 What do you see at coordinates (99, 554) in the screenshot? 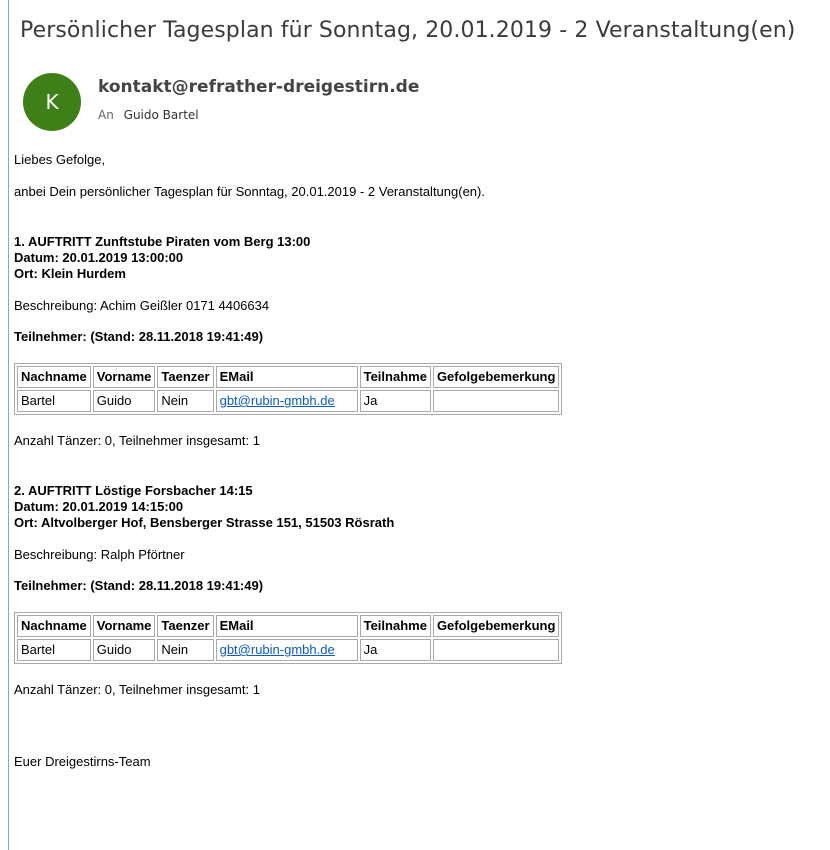
I see `event-description: Beschreibung: Ralph Pförtner` at bounding box center [99, 554].